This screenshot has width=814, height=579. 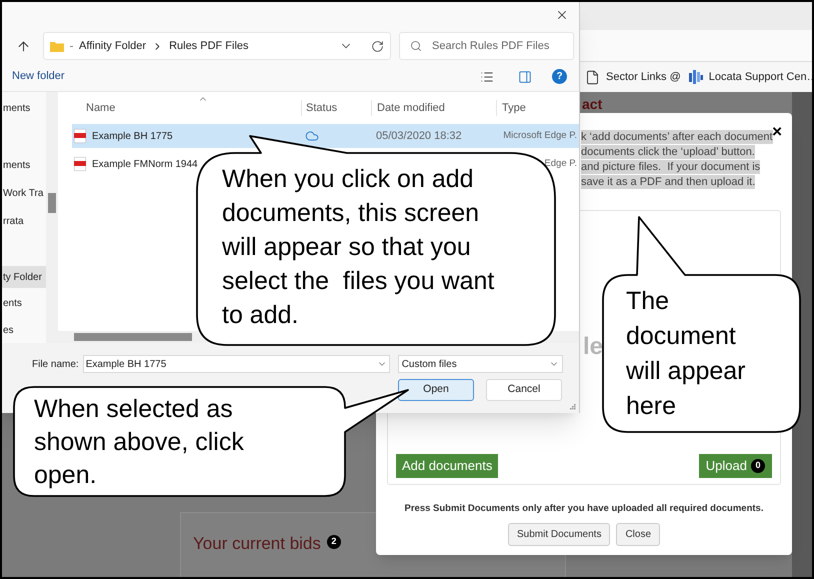 I want to click on count-badge: 0, so click(x=758, y=466).